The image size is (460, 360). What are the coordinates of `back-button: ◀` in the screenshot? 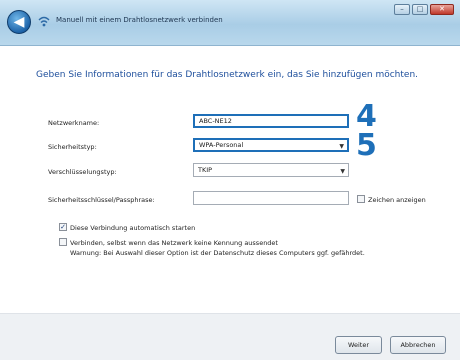 It's located at (19, 22).